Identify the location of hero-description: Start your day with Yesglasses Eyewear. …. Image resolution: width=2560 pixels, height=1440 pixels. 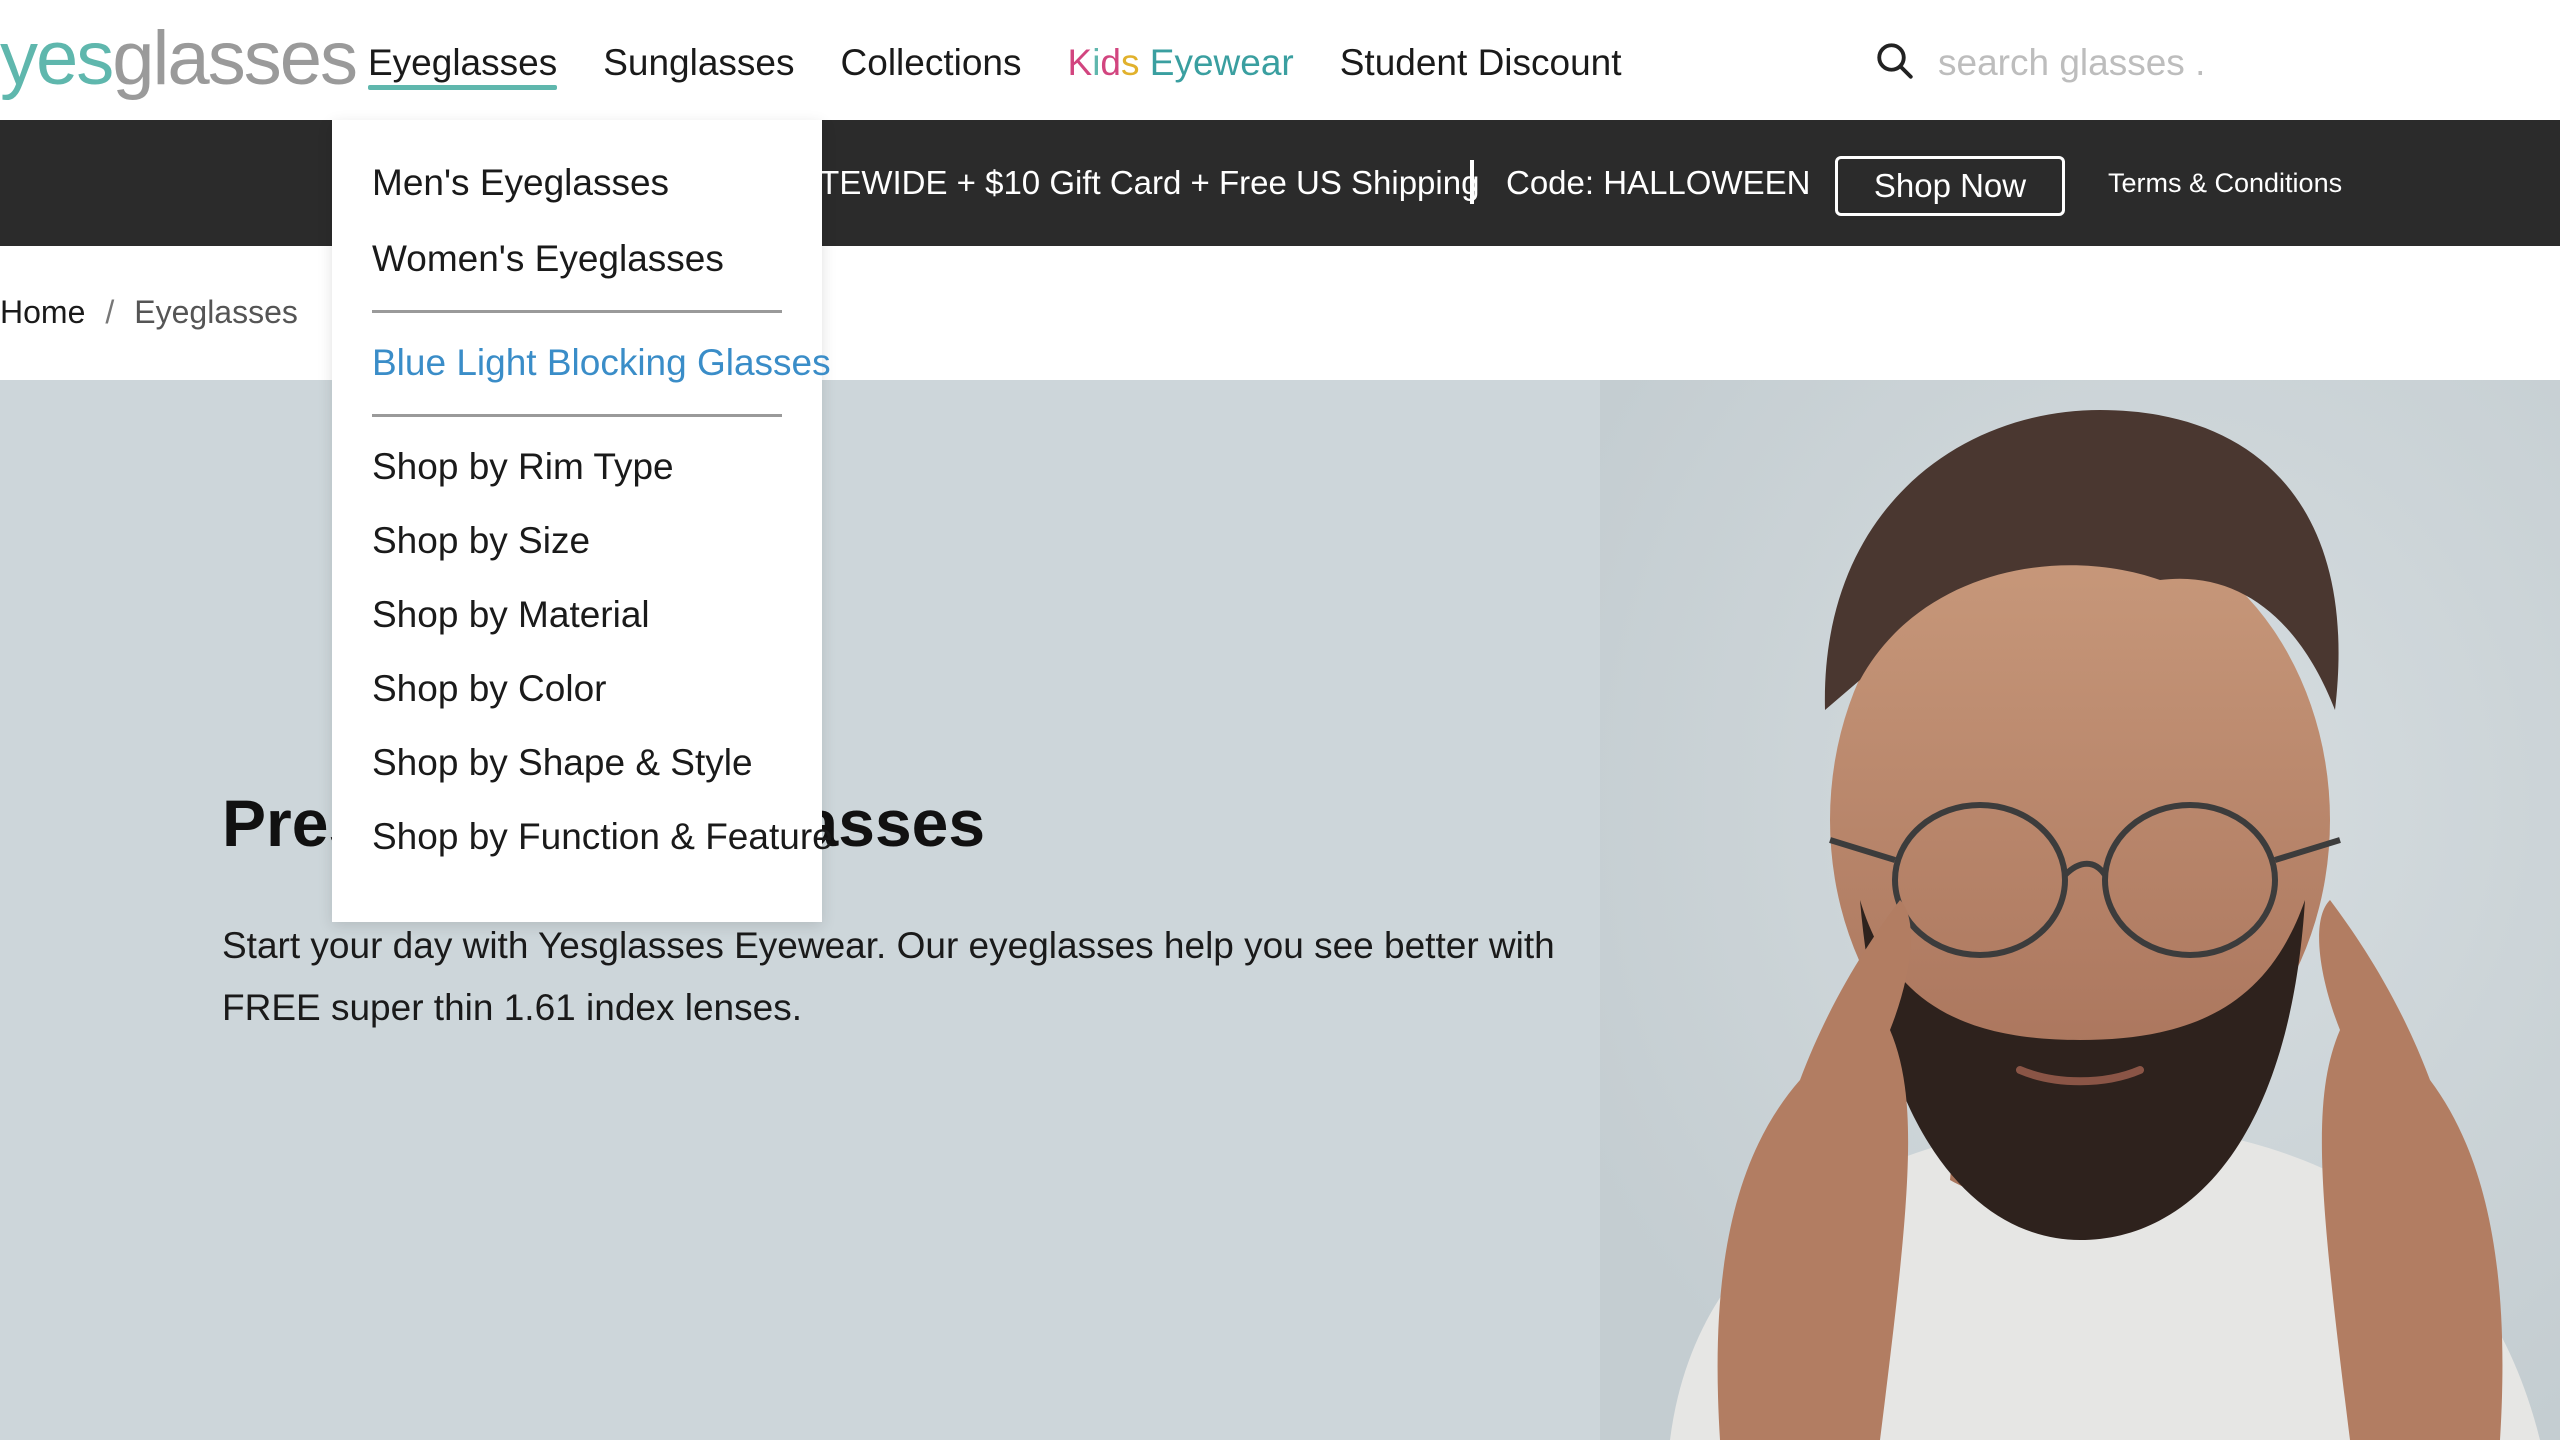
(888, 976).